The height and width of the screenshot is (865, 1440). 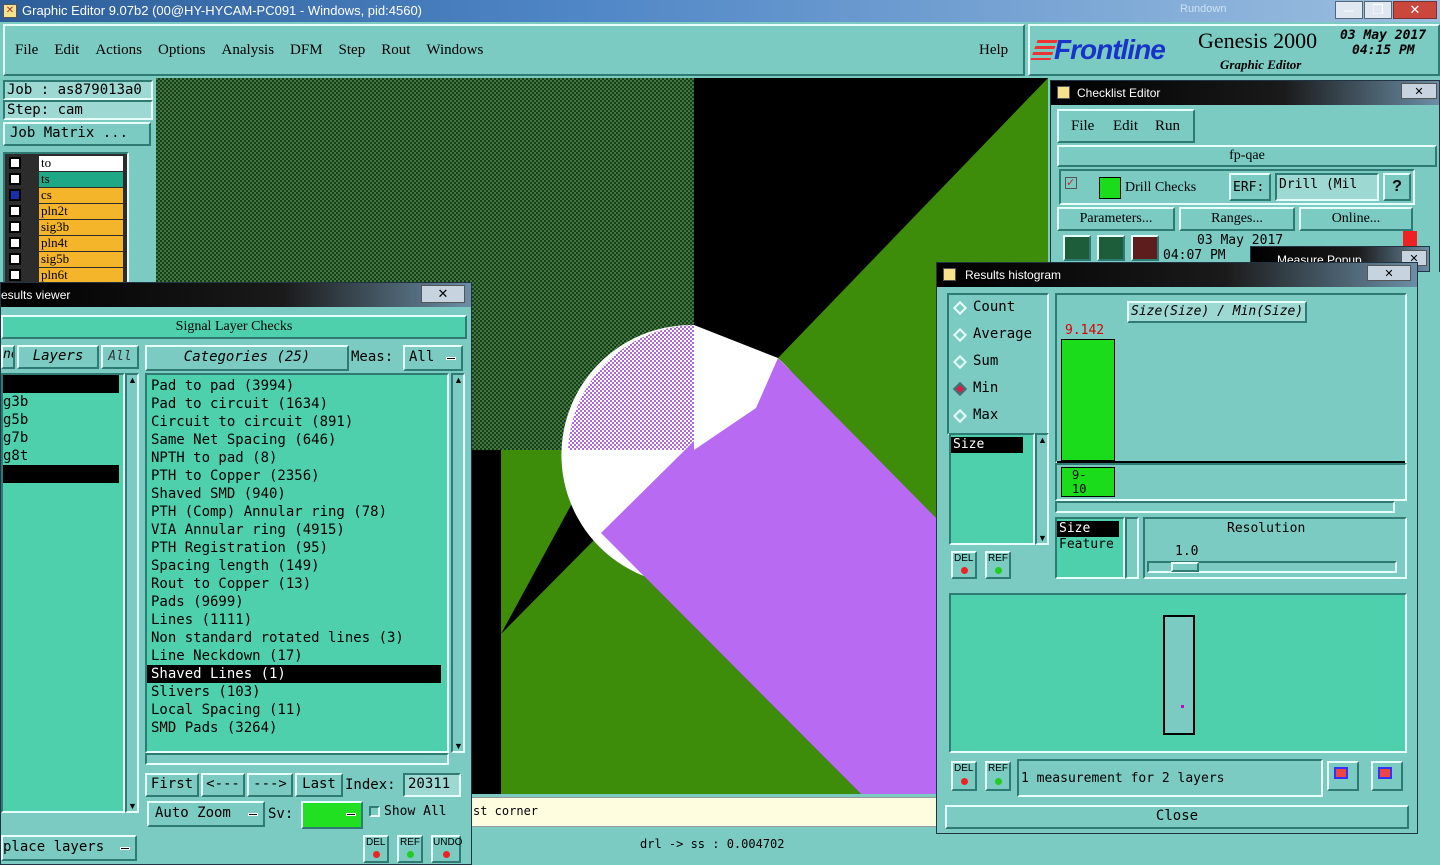 I want to click on menu-file: File, so click(x=26, y=50).